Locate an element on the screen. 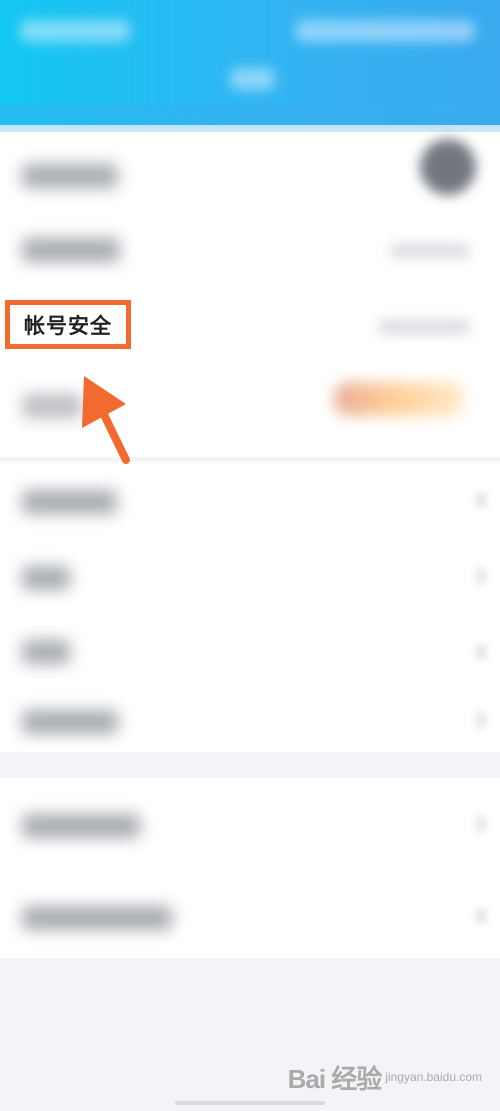 This screenshot has width=500, height=1111. row-setting-a is located at coordinates (250, 500).